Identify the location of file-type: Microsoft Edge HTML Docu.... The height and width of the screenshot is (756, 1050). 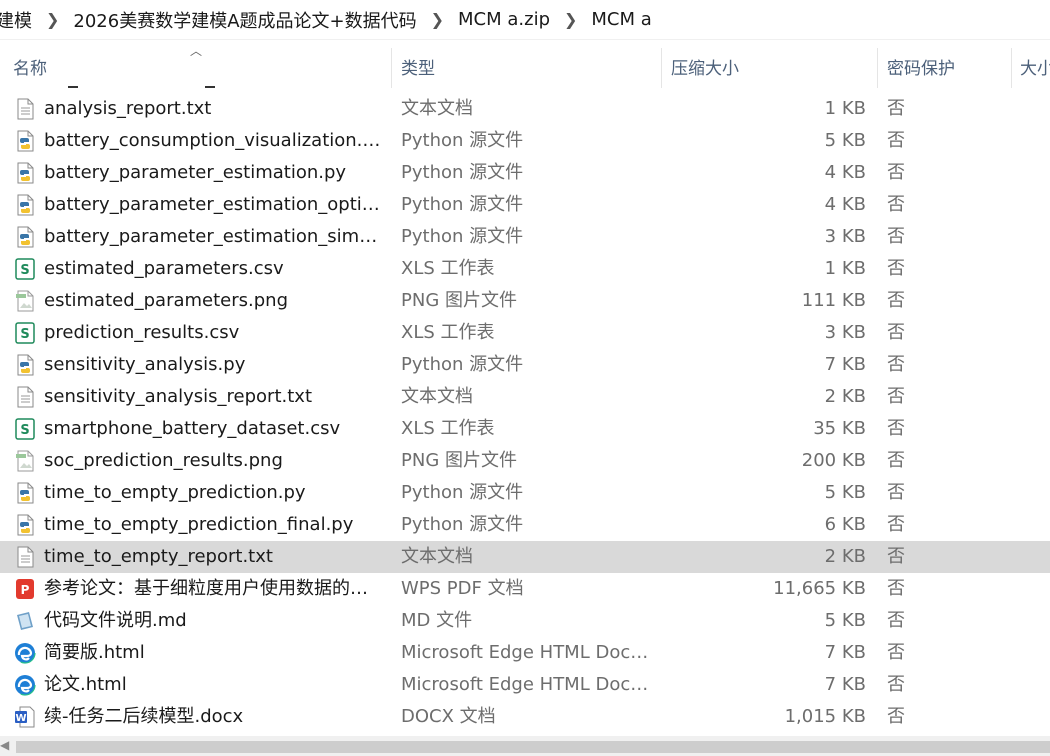
(527, 652).